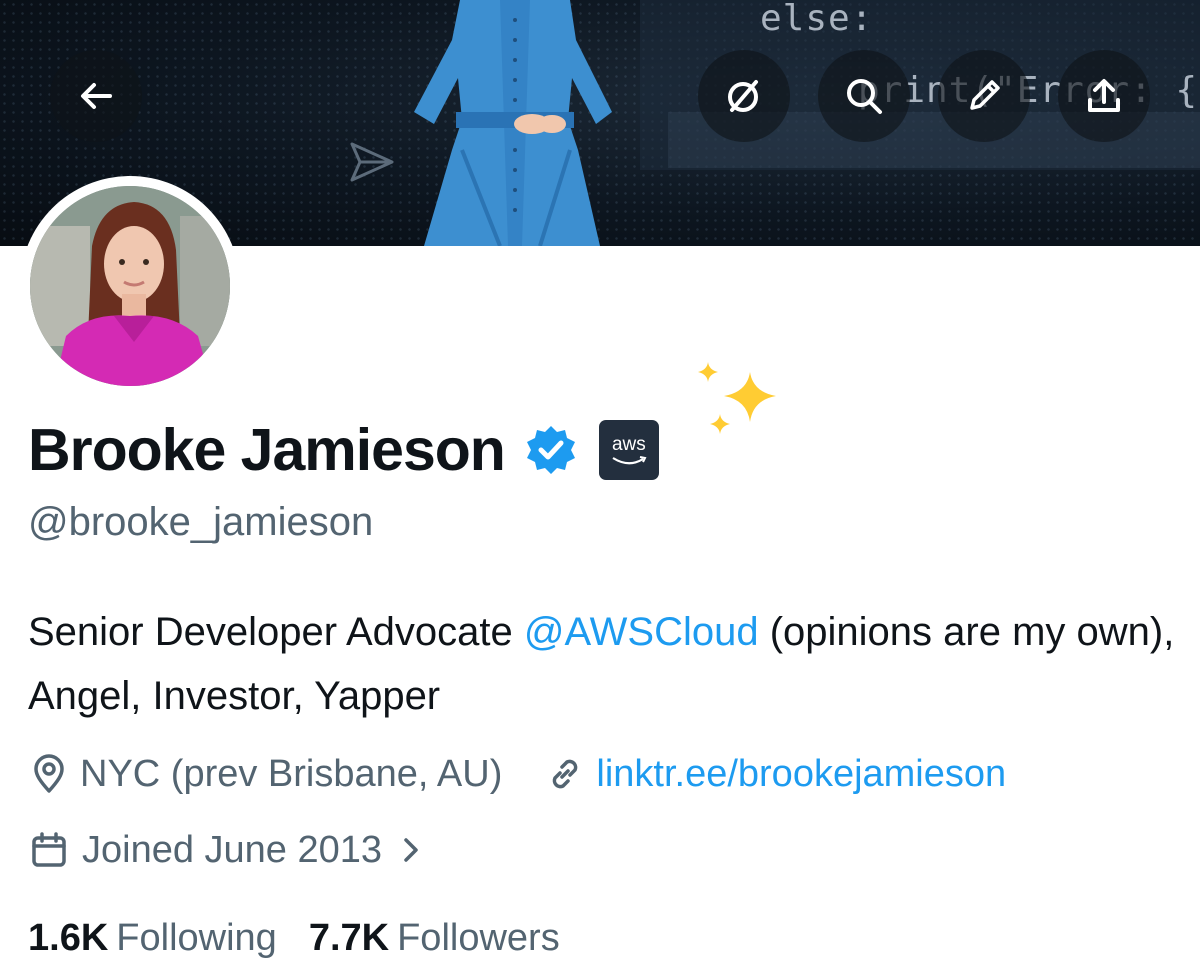 This screenshot has width=1200, height=972. I want to click on grok-button, so click(744, 96).